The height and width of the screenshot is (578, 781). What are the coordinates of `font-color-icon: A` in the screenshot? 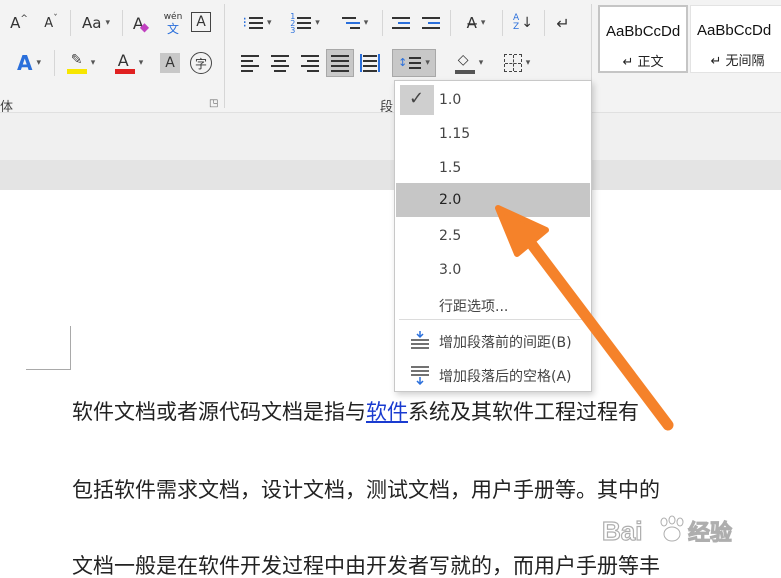 It's located at (124, 62).